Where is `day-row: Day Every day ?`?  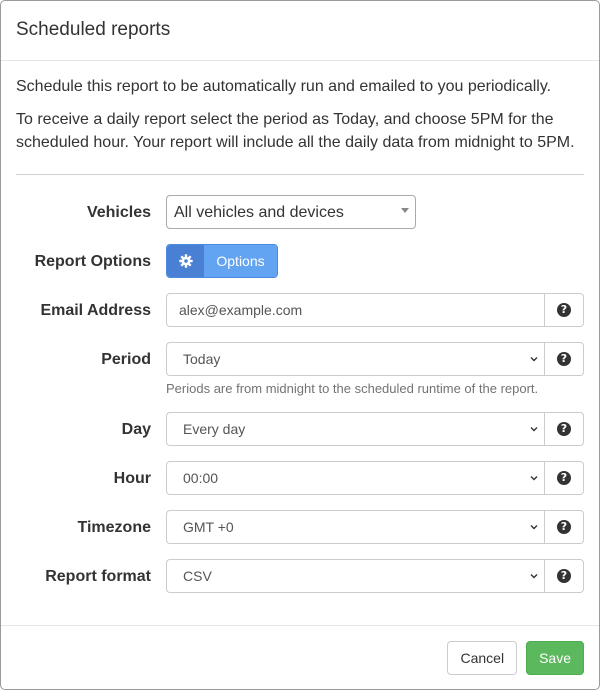
day-row: Day Every day ? is located at coordinates (300, 429).